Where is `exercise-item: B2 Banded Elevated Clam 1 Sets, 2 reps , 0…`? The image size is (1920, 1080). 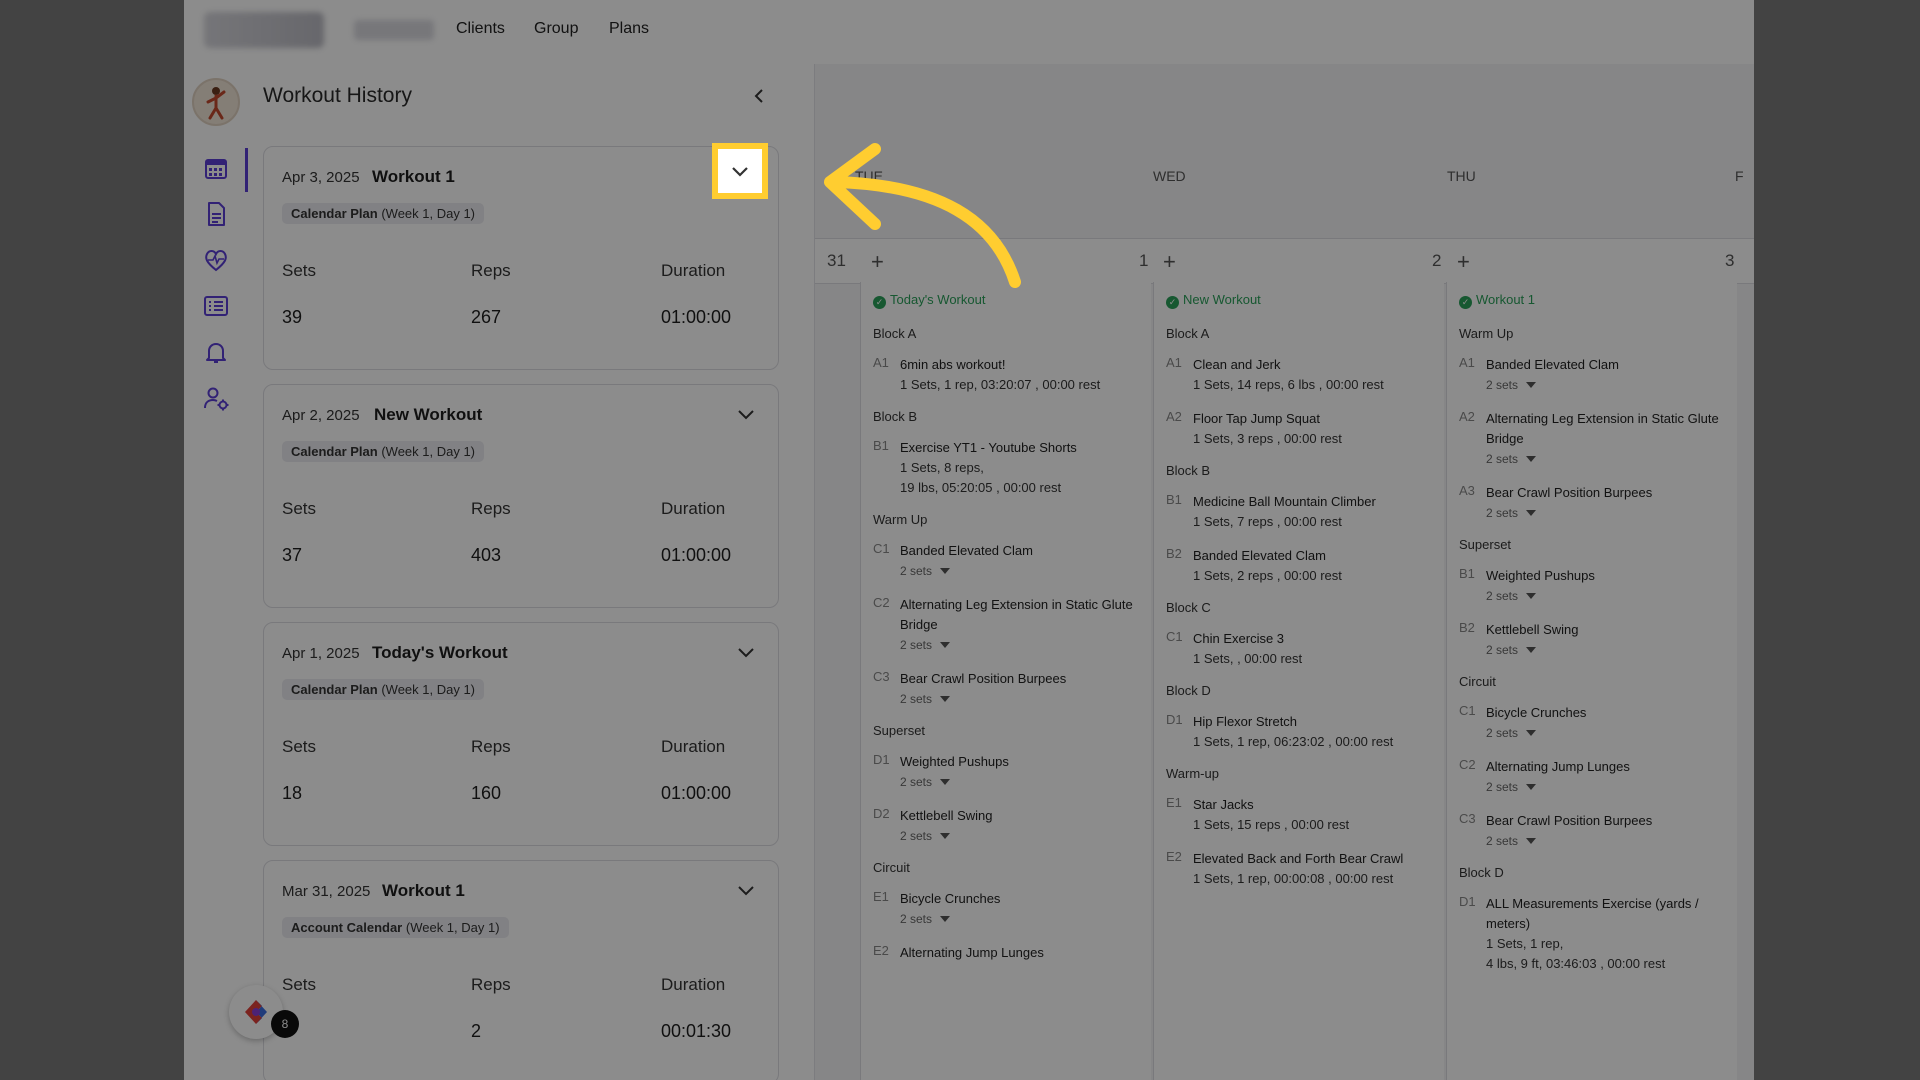
exercise-item: B2 Banded Elevated Clam 1 Sets, 2 reps , 0… is located at coordinates (1301, 566).